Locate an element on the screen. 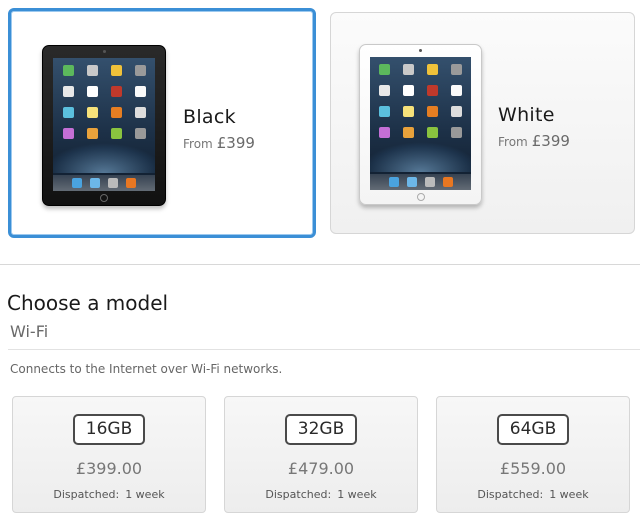  model-price: £559.00 is located at coordinates (533, 468).